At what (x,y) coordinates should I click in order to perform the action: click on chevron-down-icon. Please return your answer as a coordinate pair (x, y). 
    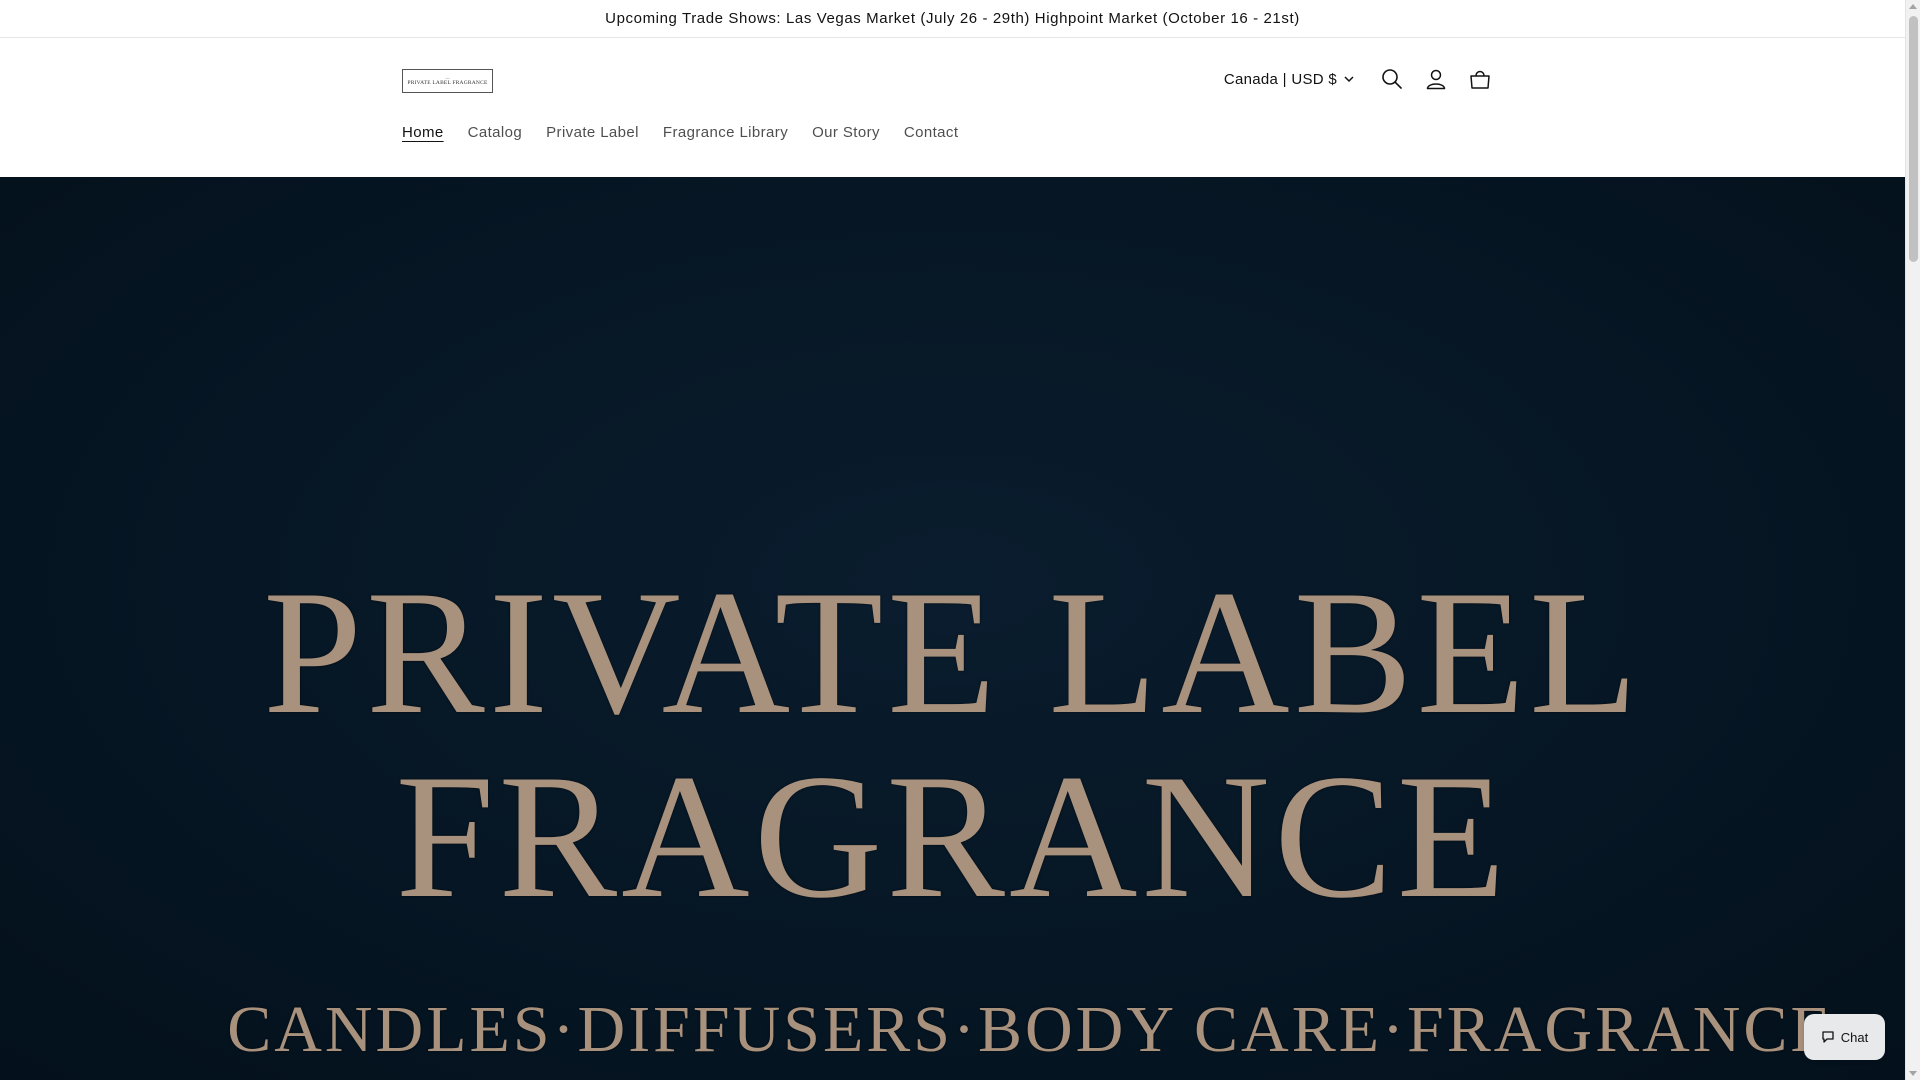
    Looking at the image, I should click on (1349, 78).